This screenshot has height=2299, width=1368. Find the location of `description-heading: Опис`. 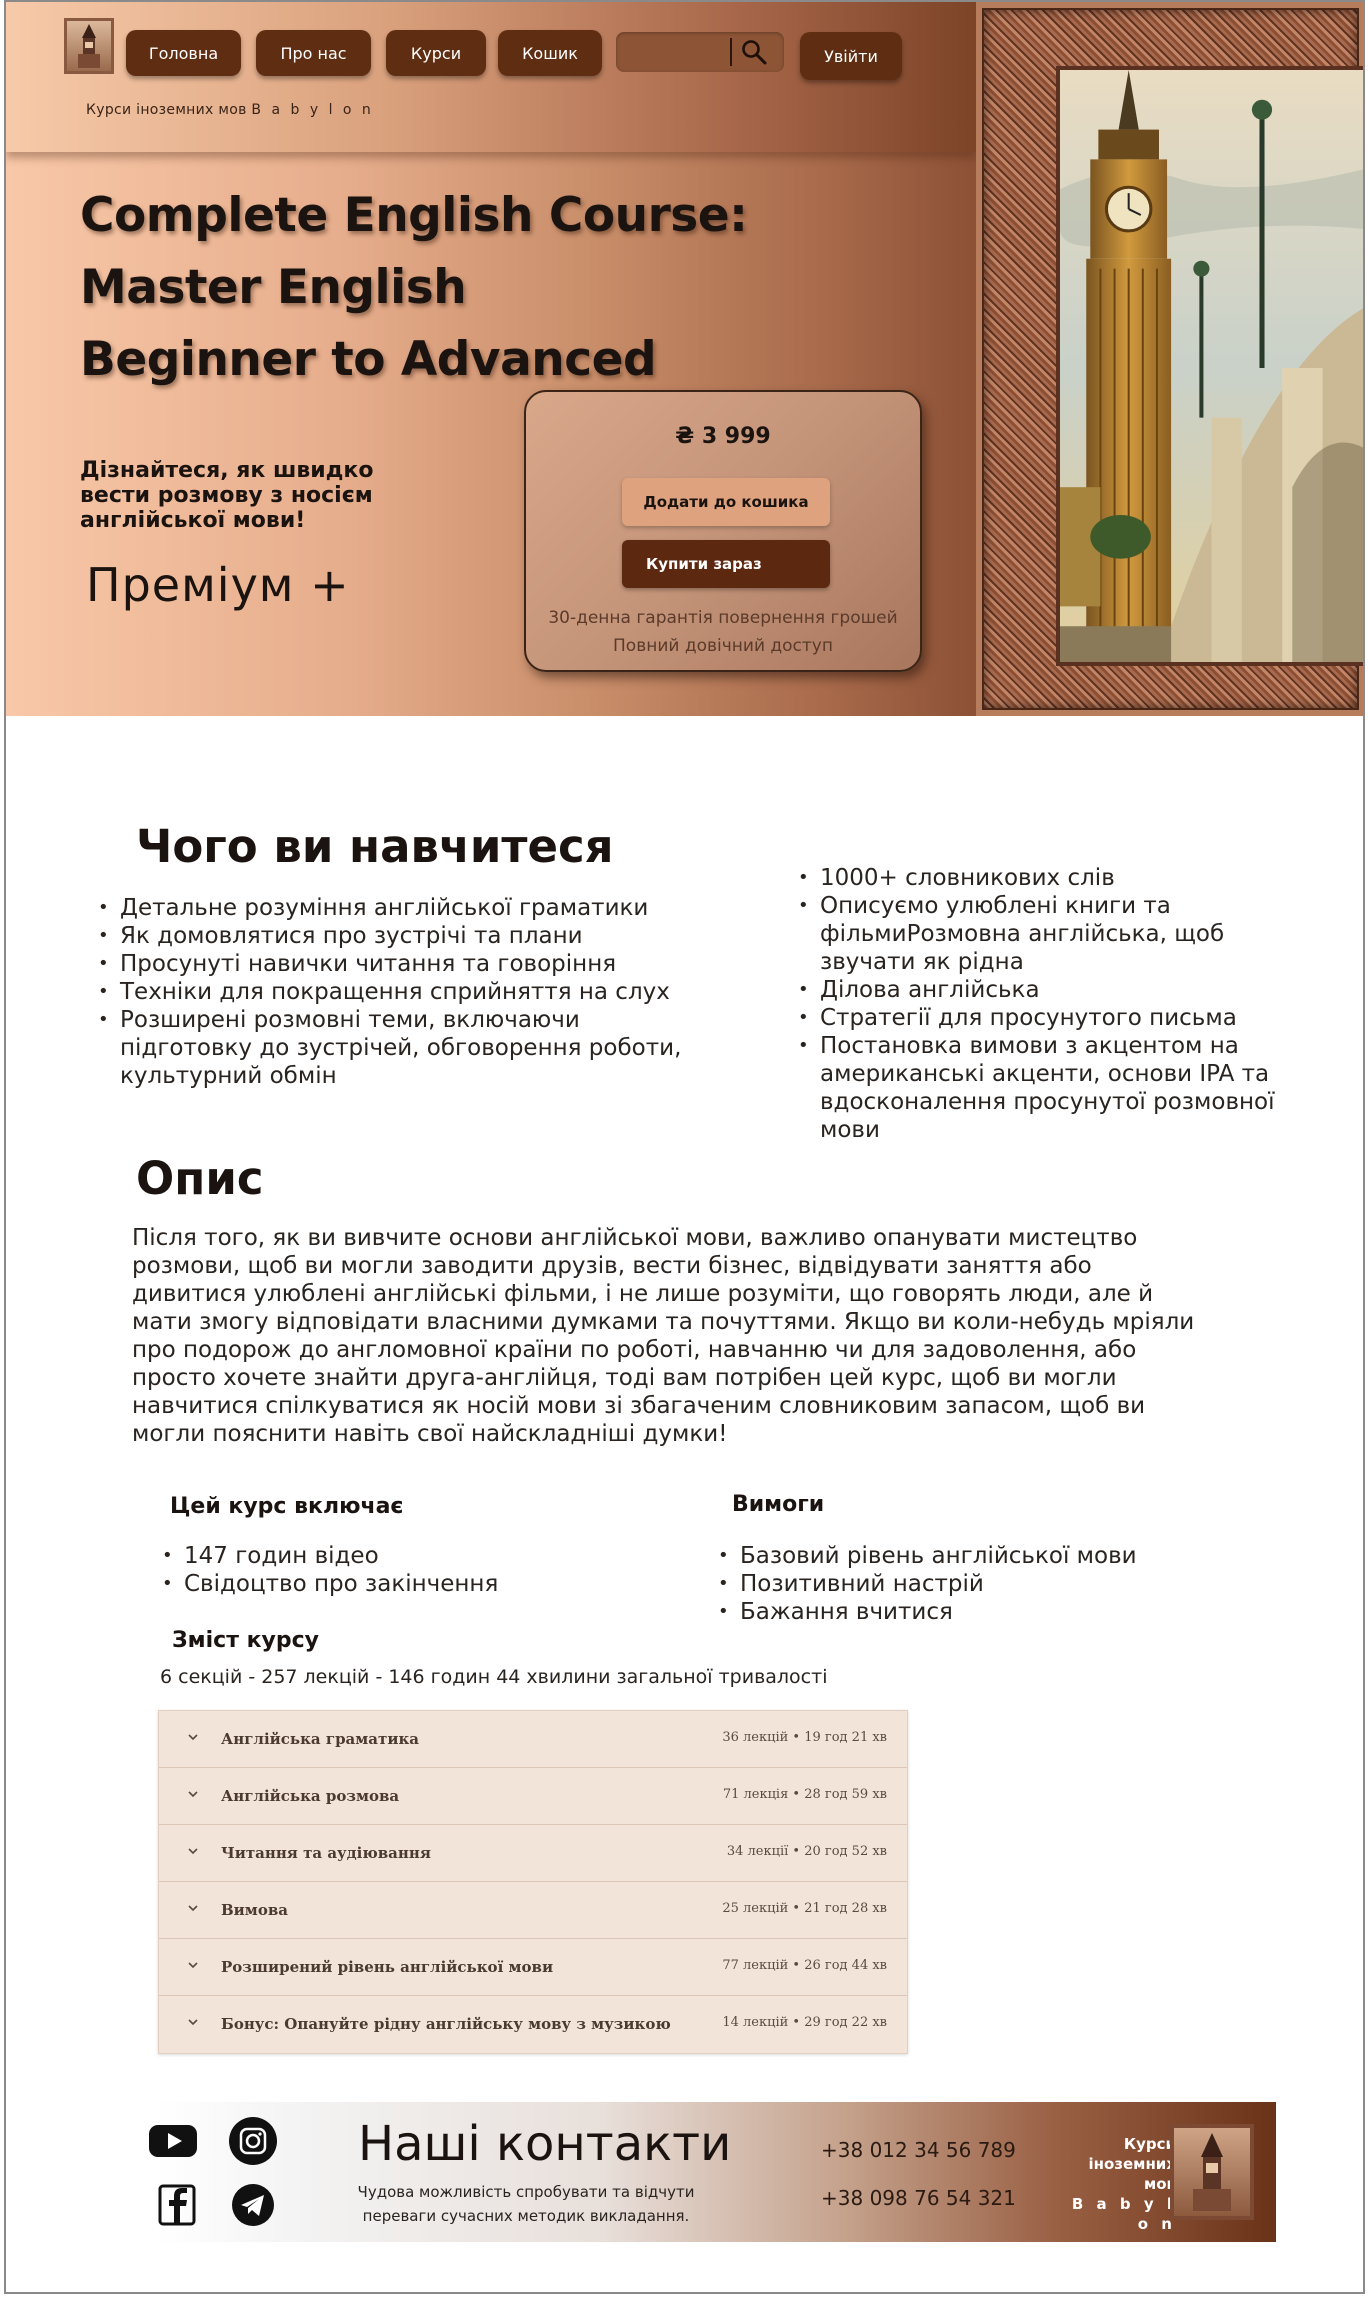

description-heading: Опис is located at coordinates (200, 1178).